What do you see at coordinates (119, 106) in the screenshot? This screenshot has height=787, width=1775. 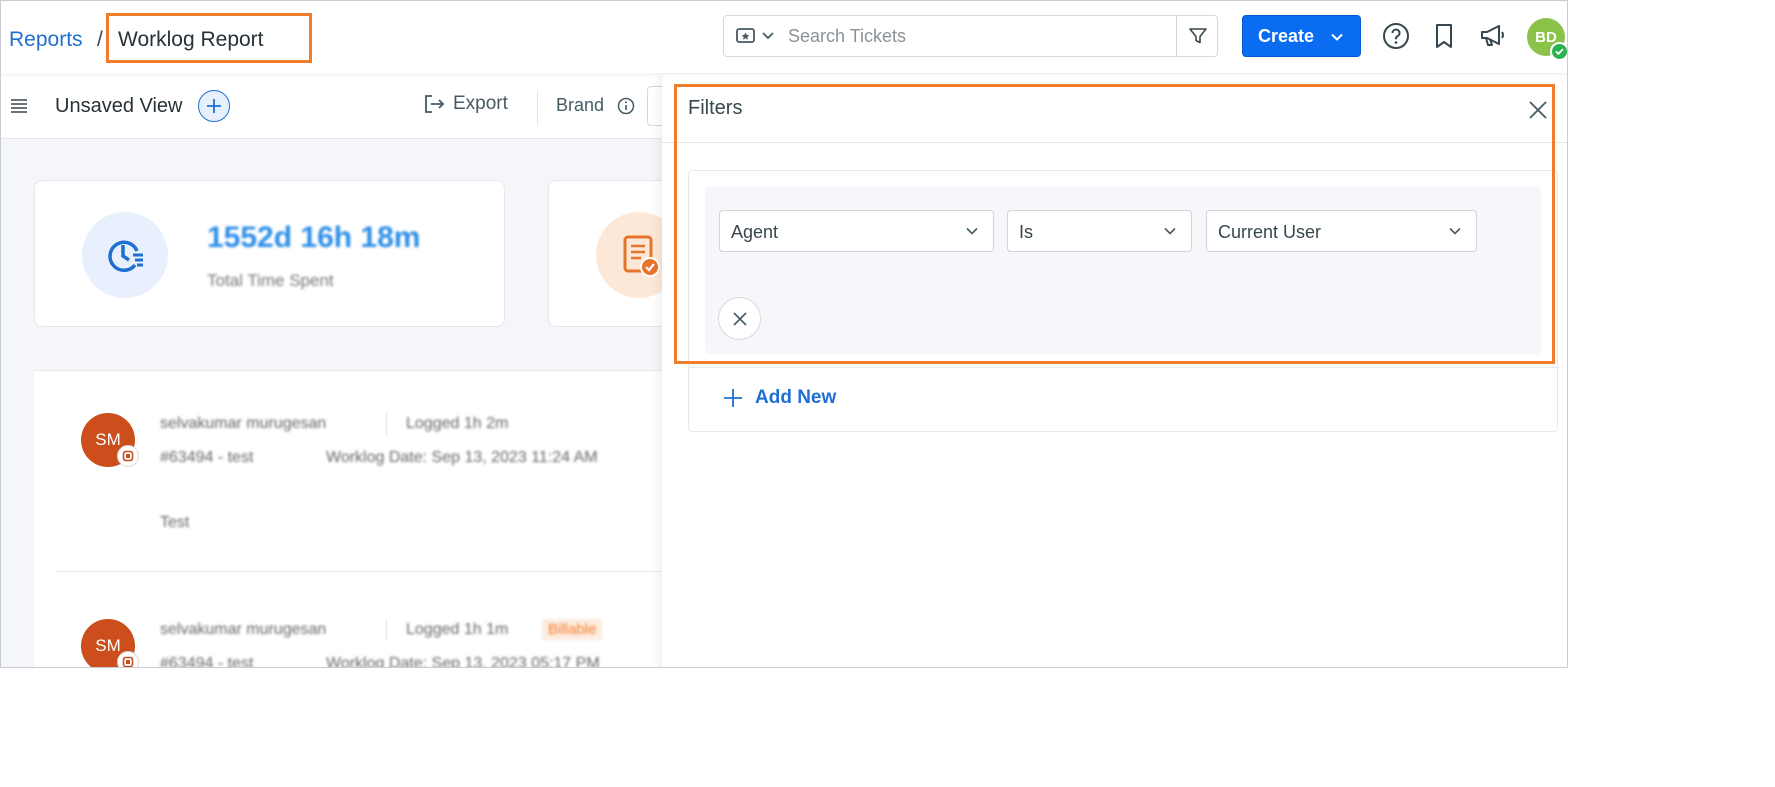 I see `view-title: Unsaved View` at bounding box center [119, 106].